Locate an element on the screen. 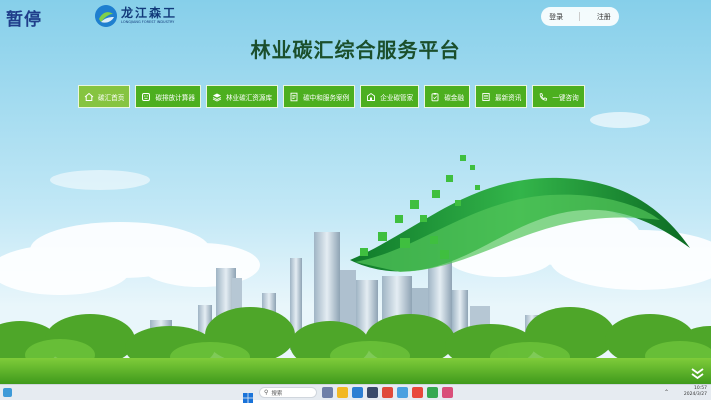 This screenshot has height=407, width=711. login-link: 登录 is located at coordinates (556, 17).